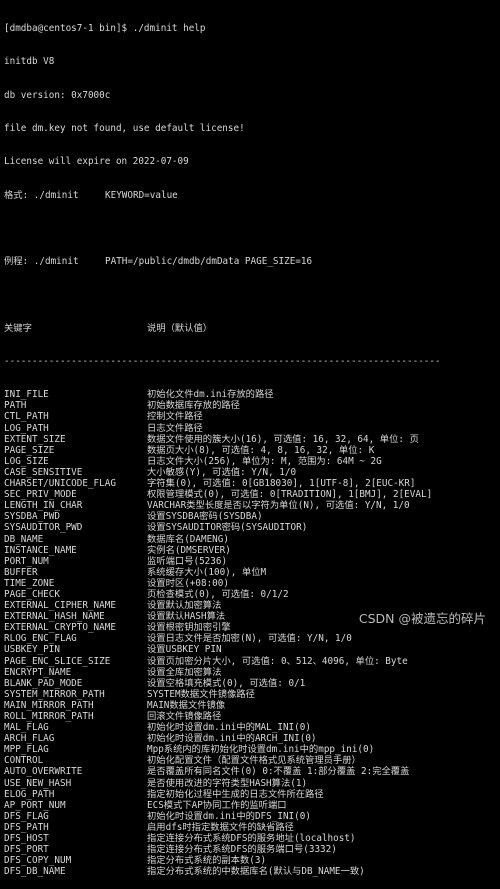  What do you see at coordinates (26, 561) in the screenshot?
I see `row-keyword: PORT_NUM` at bounding box center [26, 561].